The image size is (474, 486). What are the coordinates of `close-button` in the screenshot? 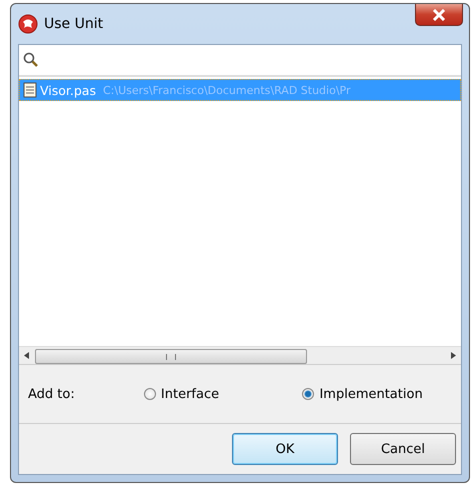 It's located at (439, 15).